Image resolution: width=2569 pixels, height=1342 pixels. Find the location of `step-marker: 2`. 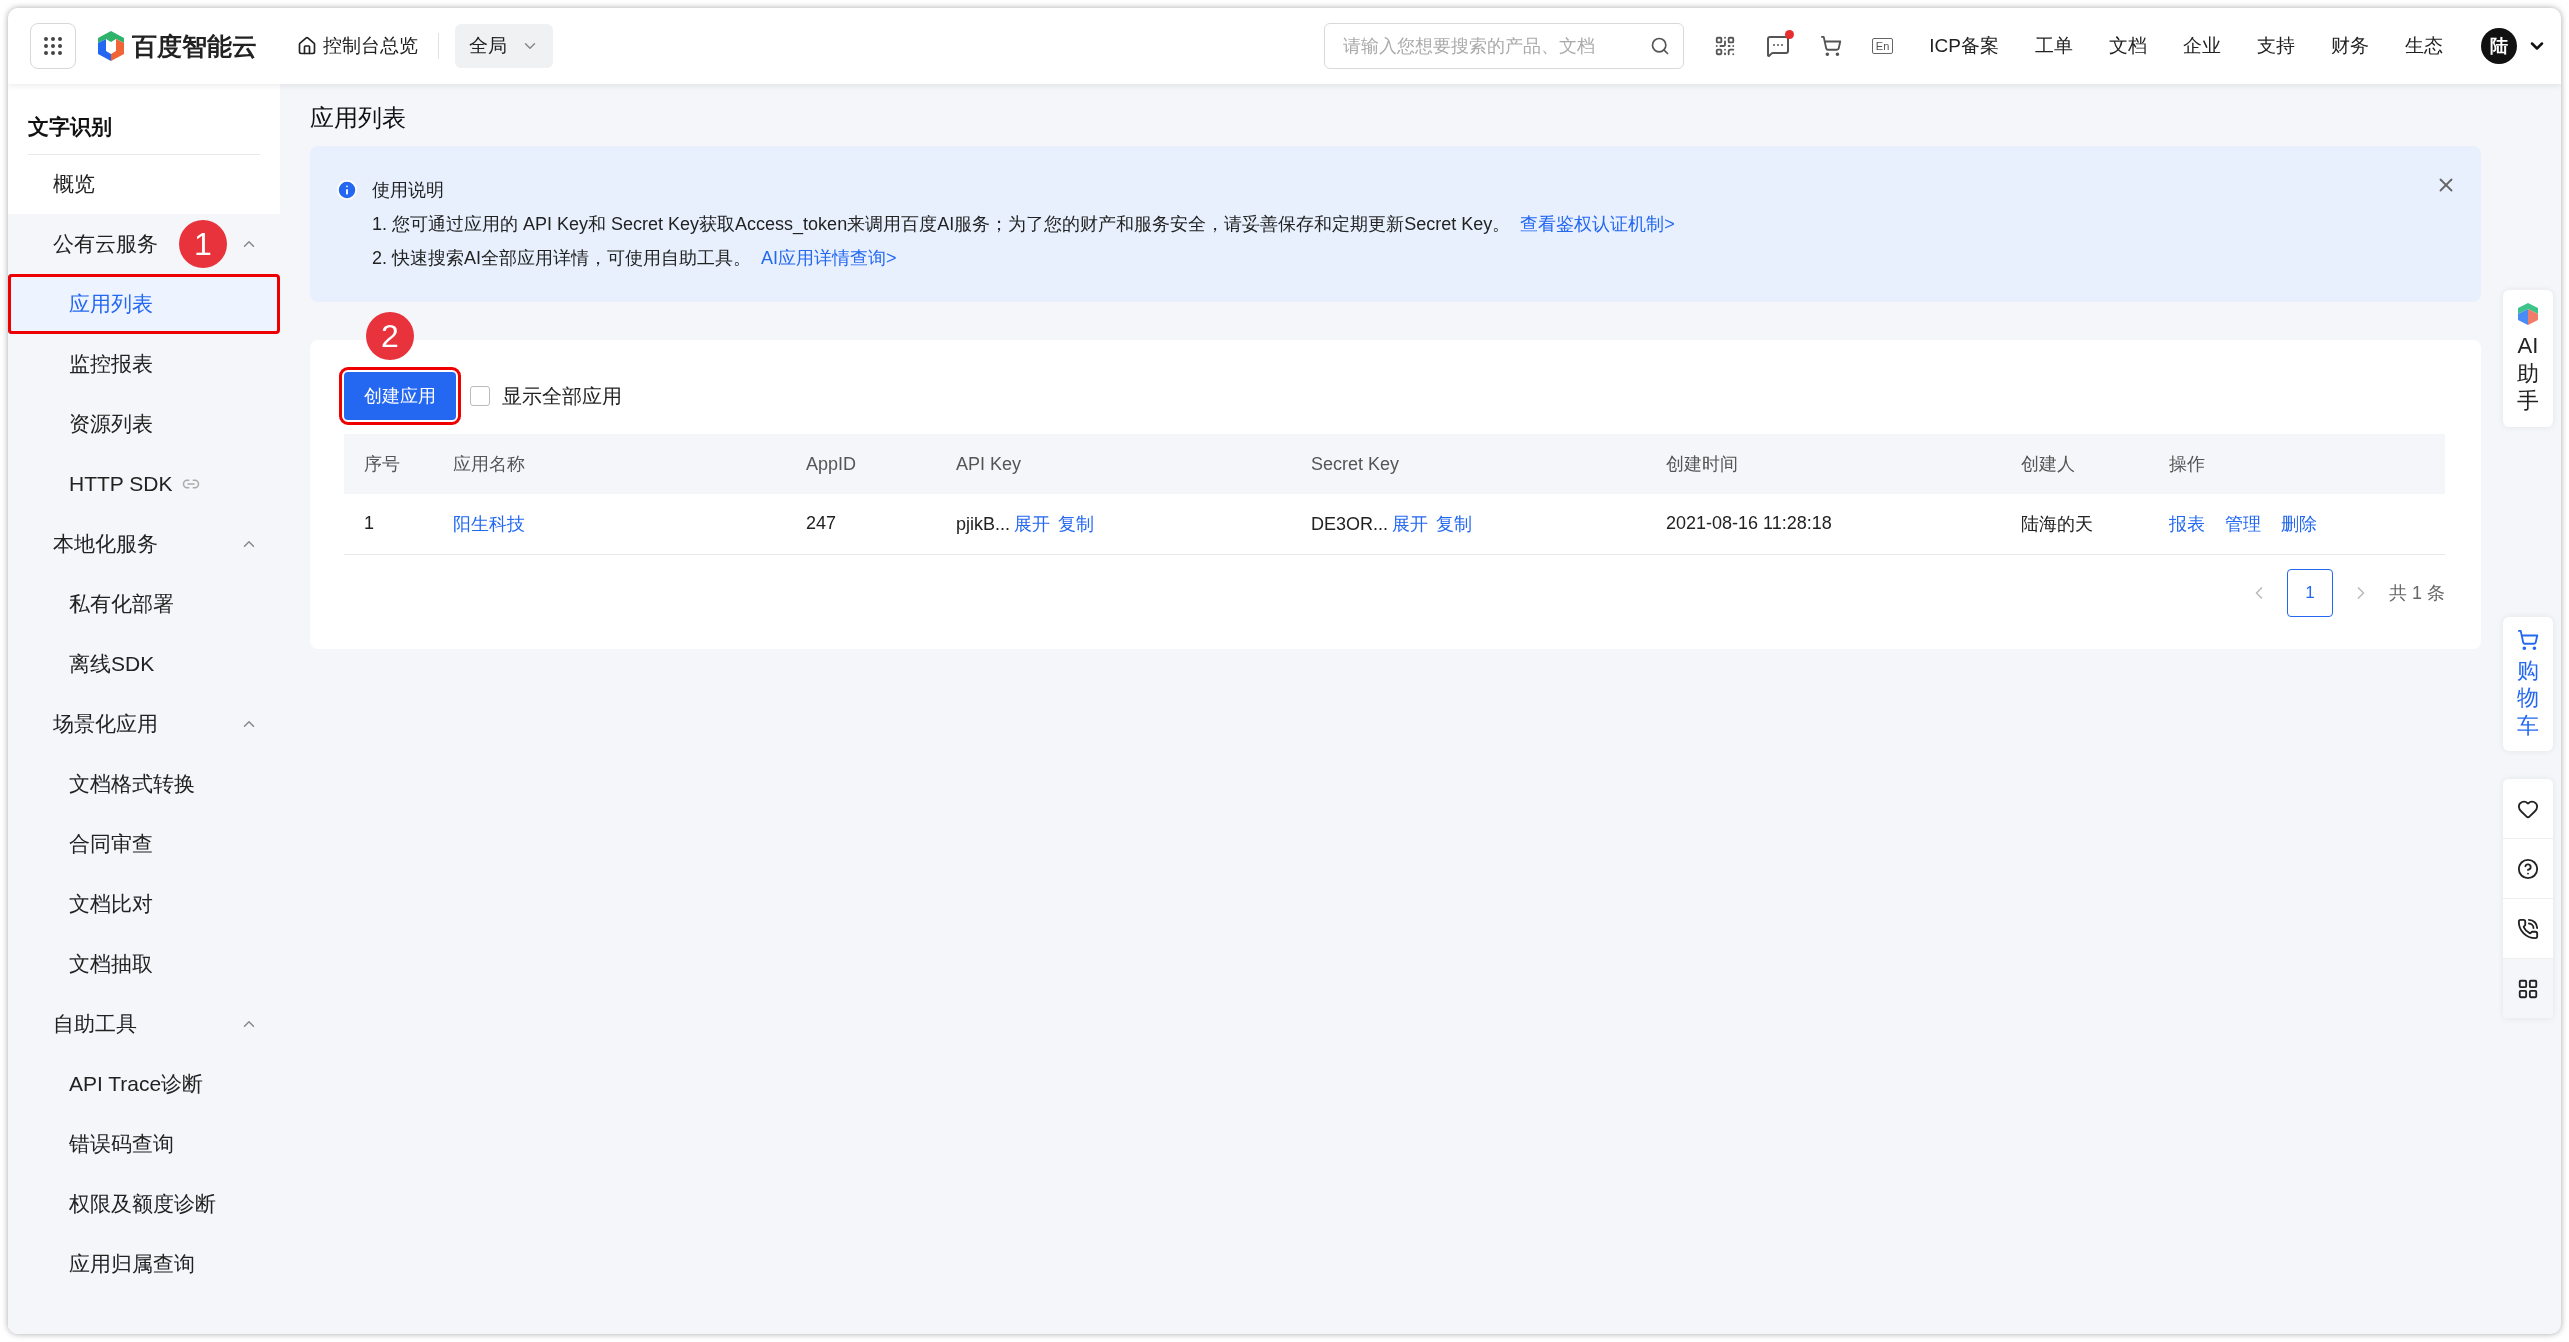

step-marker: 2 is located at coordinates (390, 336).